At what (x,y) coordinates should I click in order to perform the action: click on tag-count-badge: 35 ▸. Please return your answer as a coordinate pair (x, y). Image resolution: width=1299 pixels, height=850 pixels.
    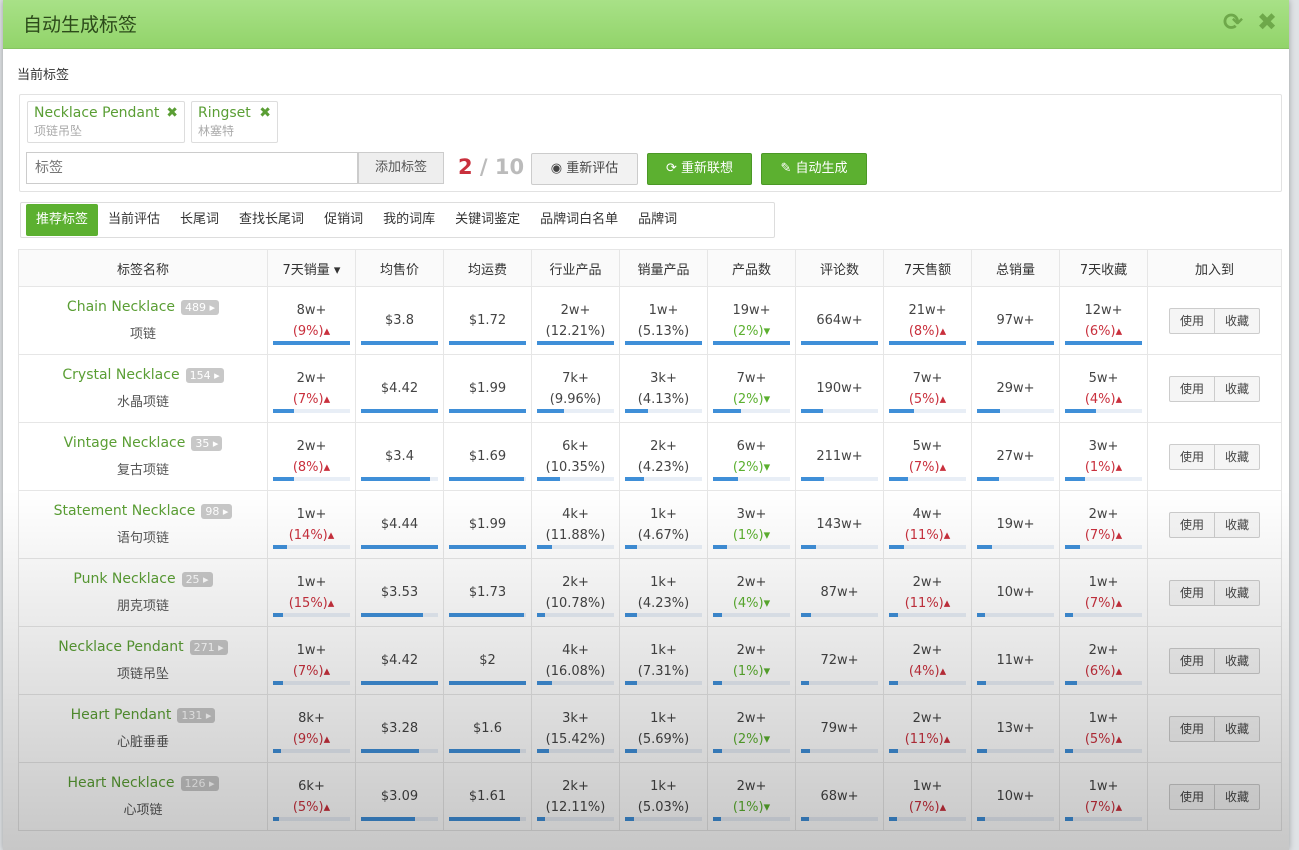
    Looking at the image, I should click on (207, 443).